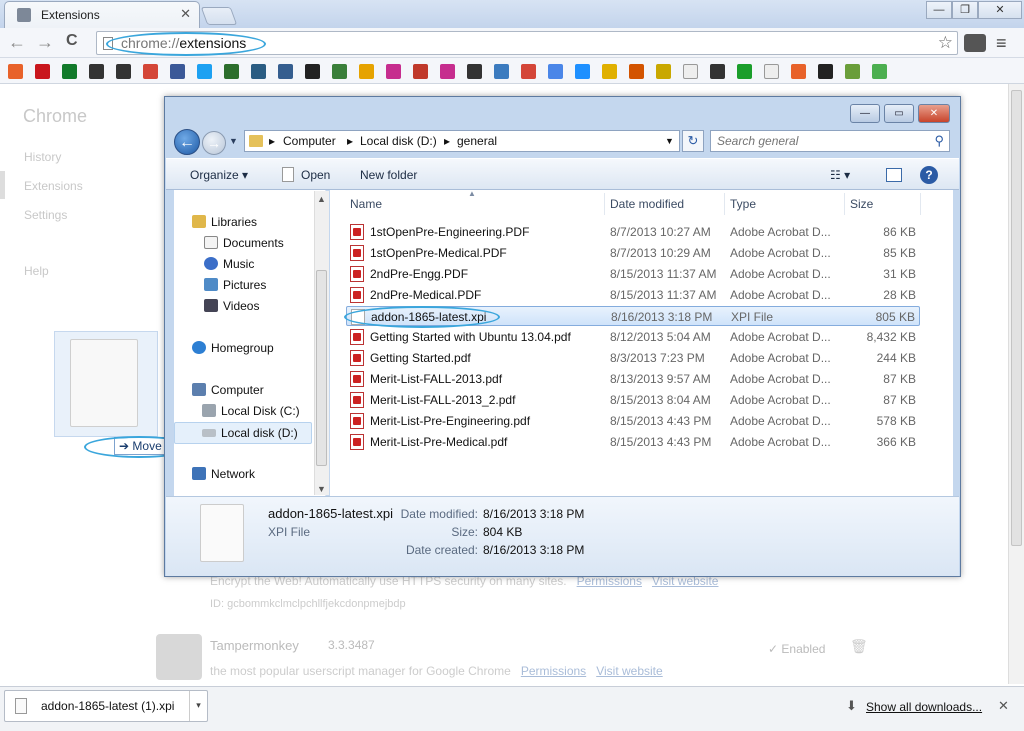 The image size is (1024, 731). I want to click on forward-button: →, so click(45, 42).